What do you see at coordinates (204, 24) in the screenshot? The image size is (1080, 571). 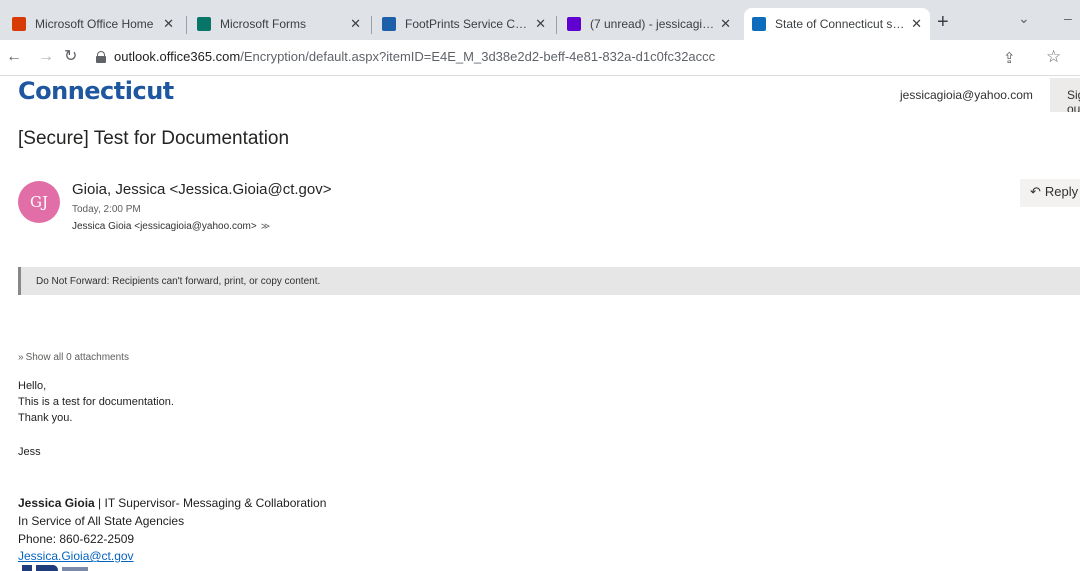 I see `forms-icon` at bounding box center [204, 24].